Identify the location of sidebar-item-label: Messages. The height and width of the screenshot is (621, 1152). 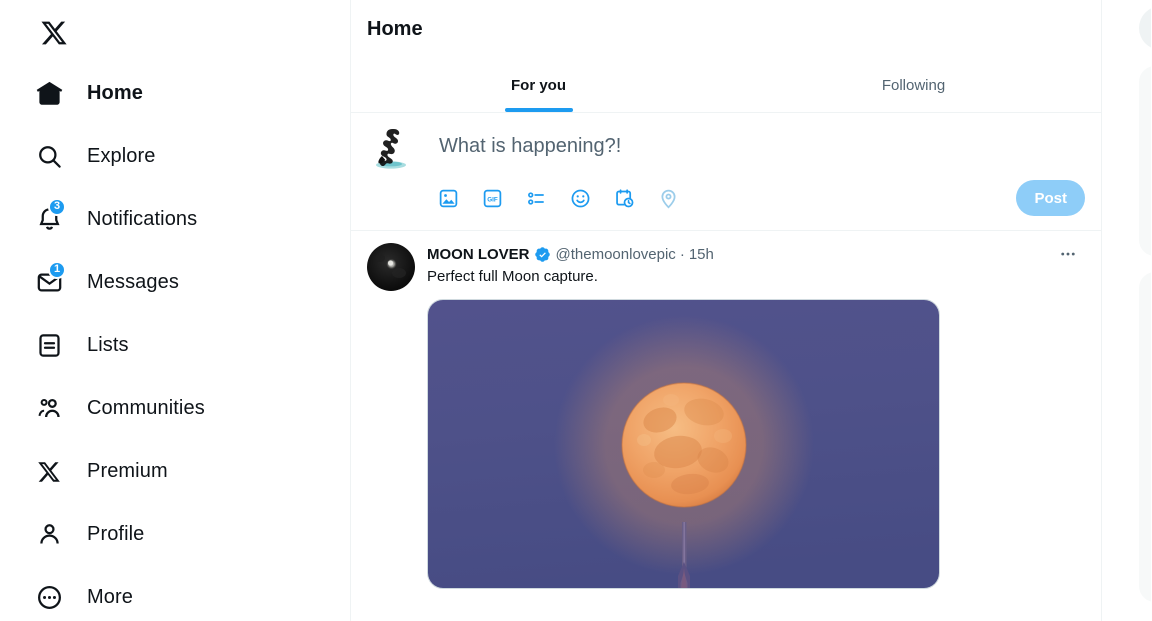
(133, 282).